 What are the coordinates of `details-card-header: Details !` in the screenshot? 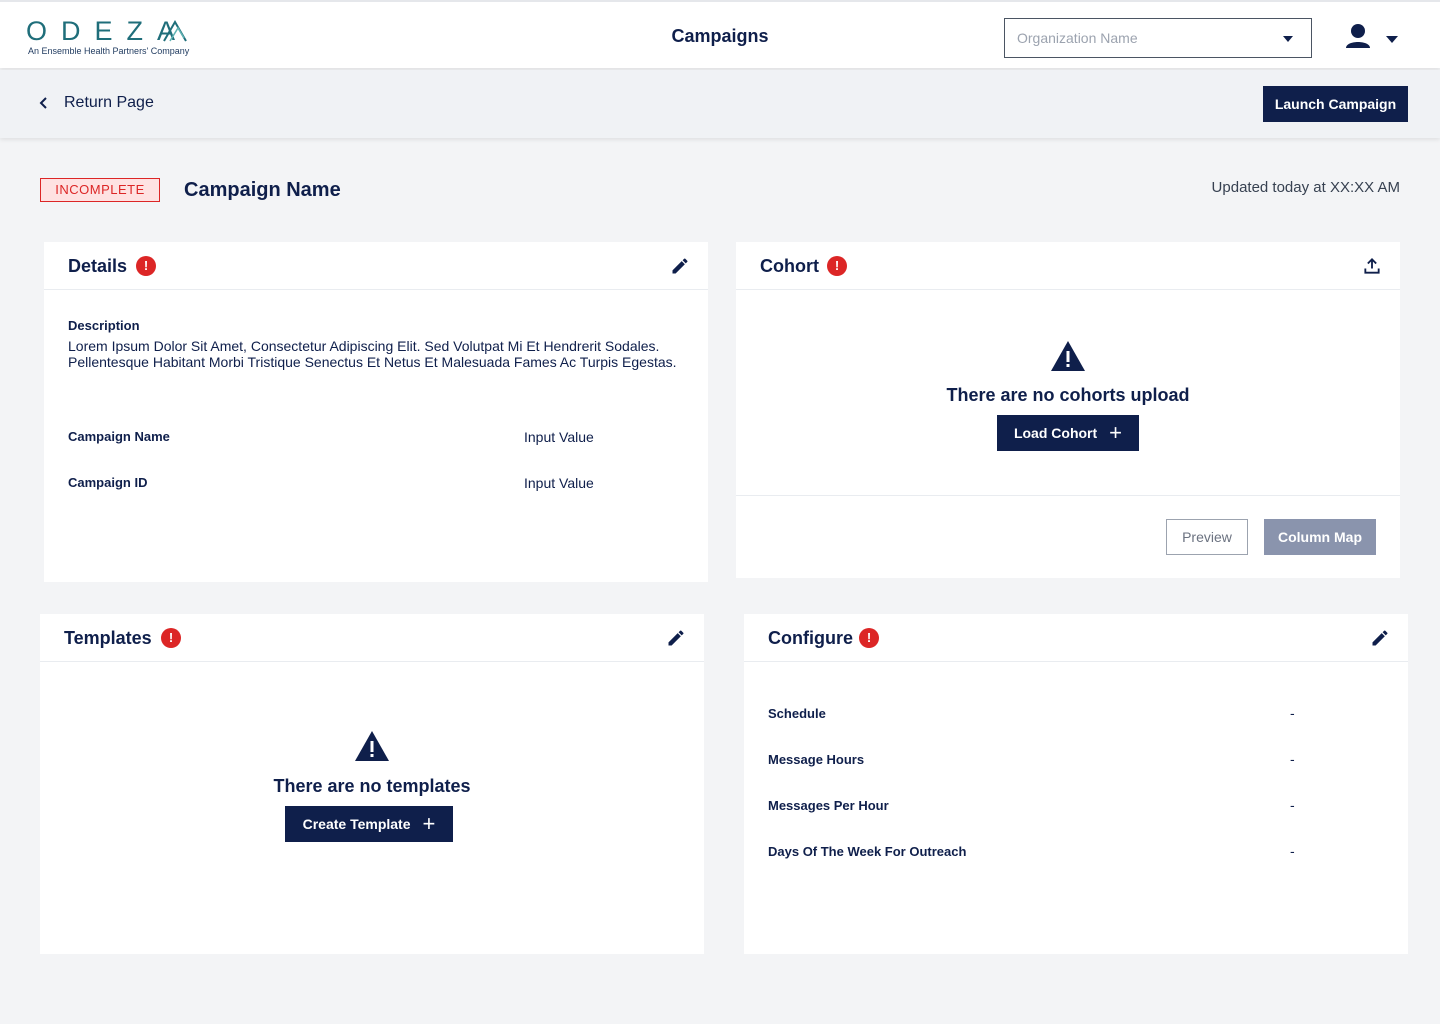 It's located at (376, 266).